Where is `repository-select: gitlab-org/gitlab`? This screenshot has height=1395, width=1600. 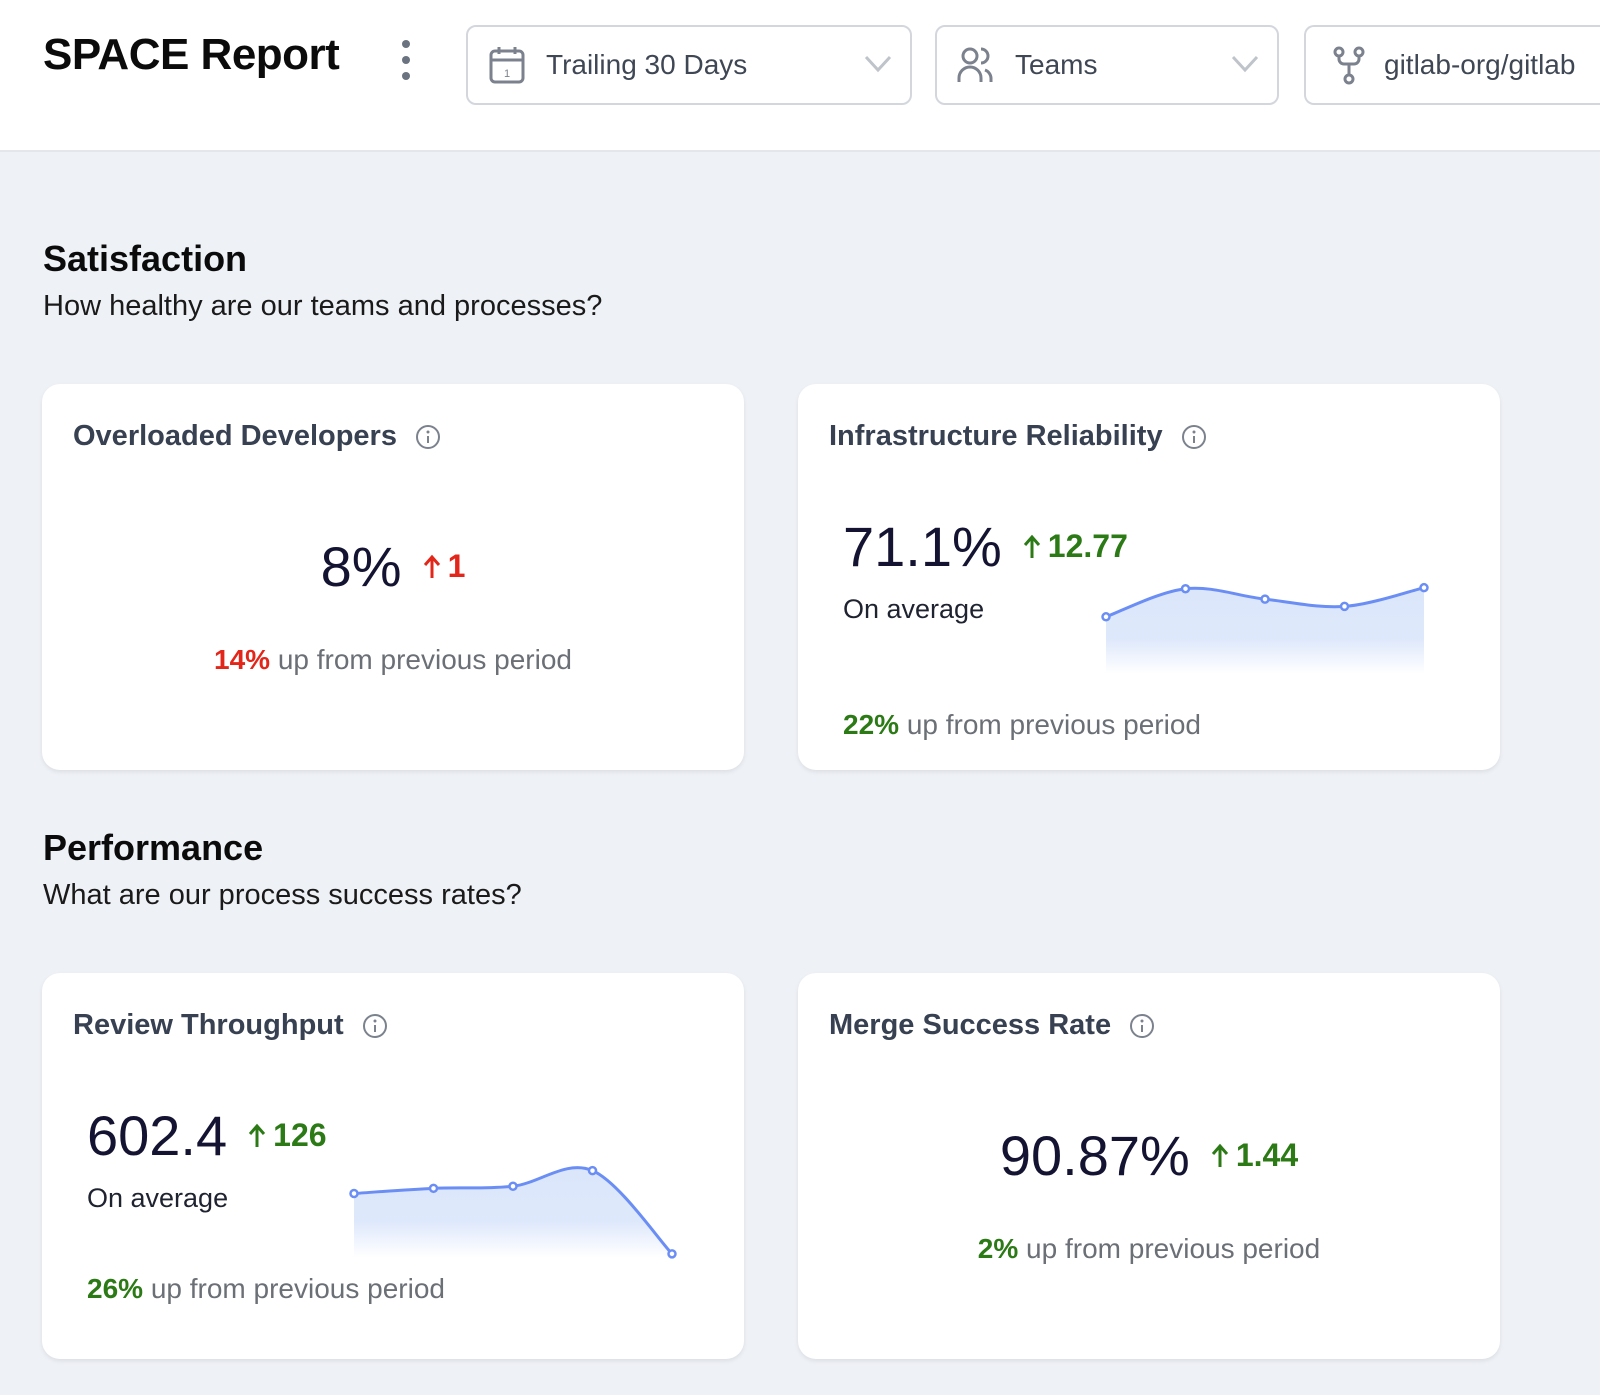
repository-select: gitlab-org/gitlab is located at coordinates (1452, 65).